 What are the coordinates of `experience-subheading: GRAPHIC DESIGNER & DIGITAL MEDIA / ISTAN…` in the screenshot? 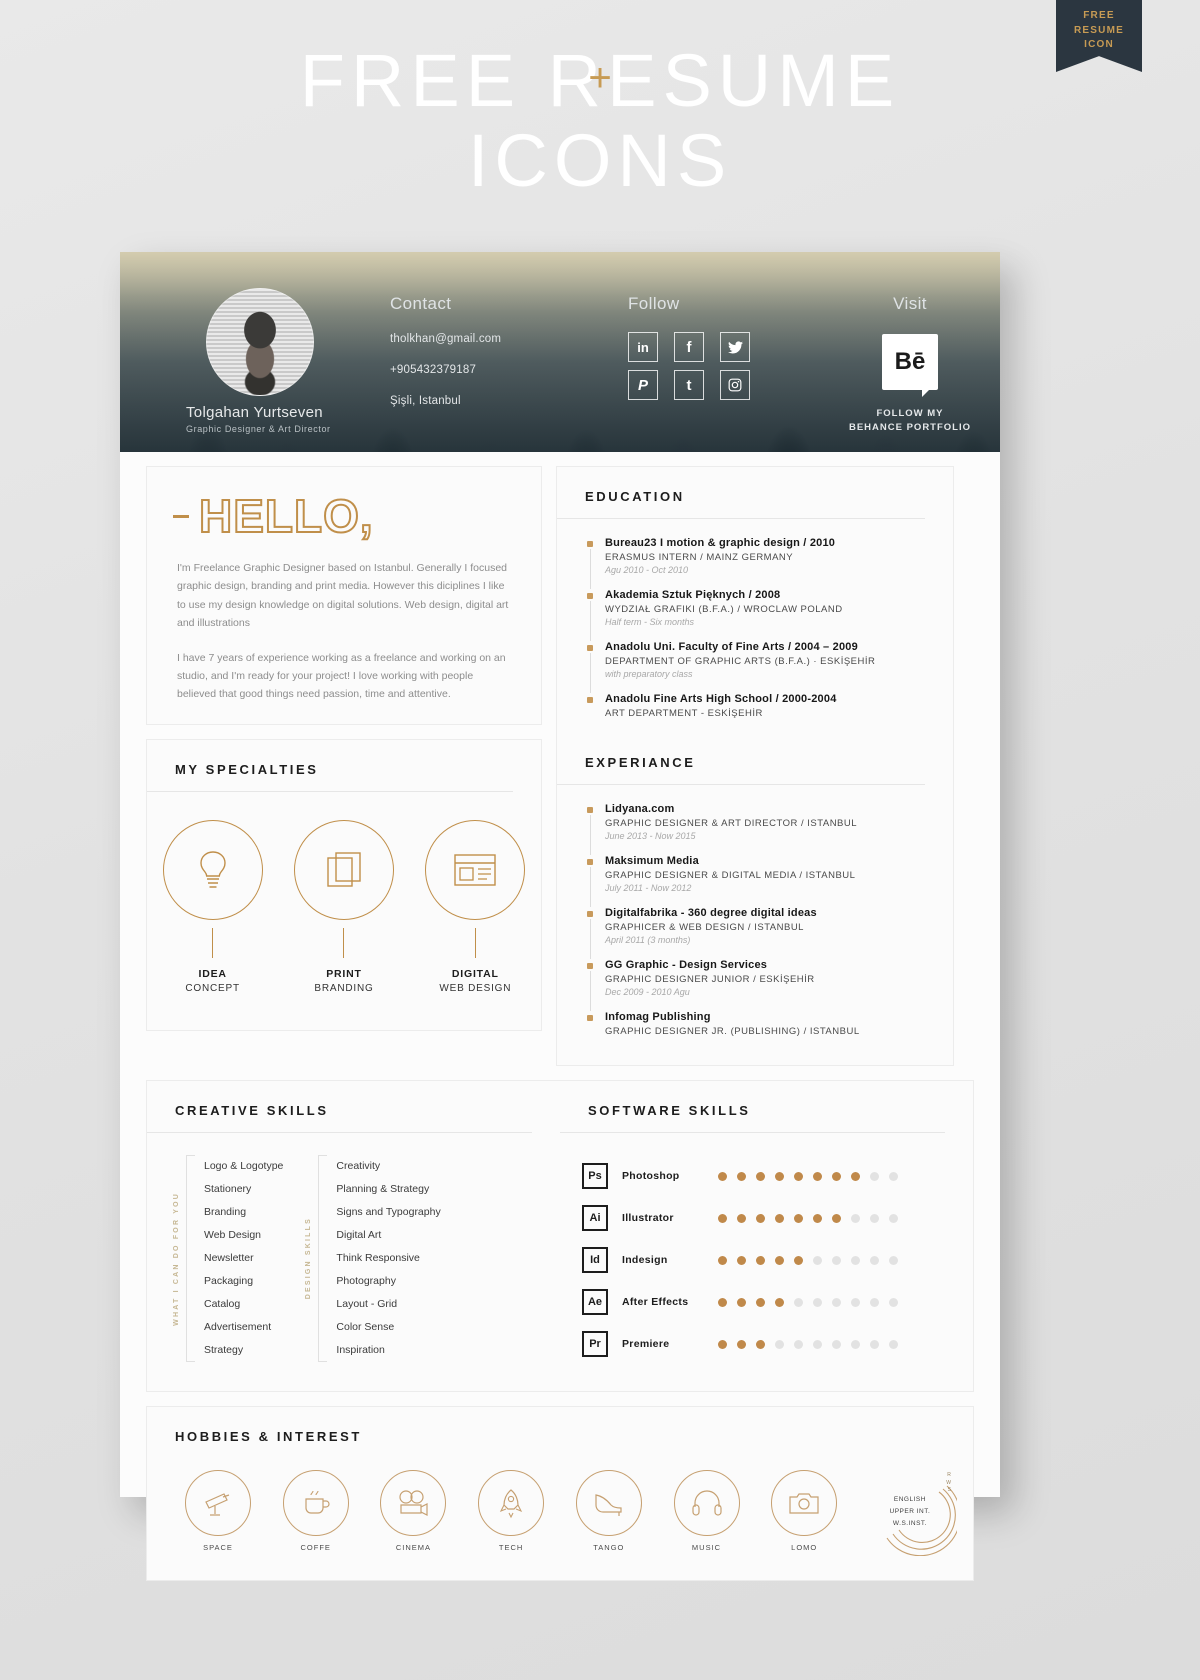 It's located at (730, 875).